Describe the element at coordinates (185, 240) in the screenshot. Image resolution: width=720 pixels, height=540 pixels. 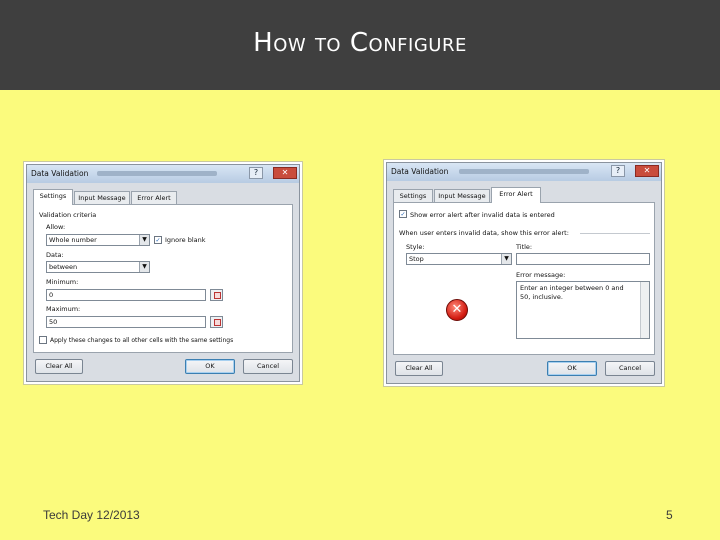
I see `ignore-blank-label: Ignore blank` at that location.